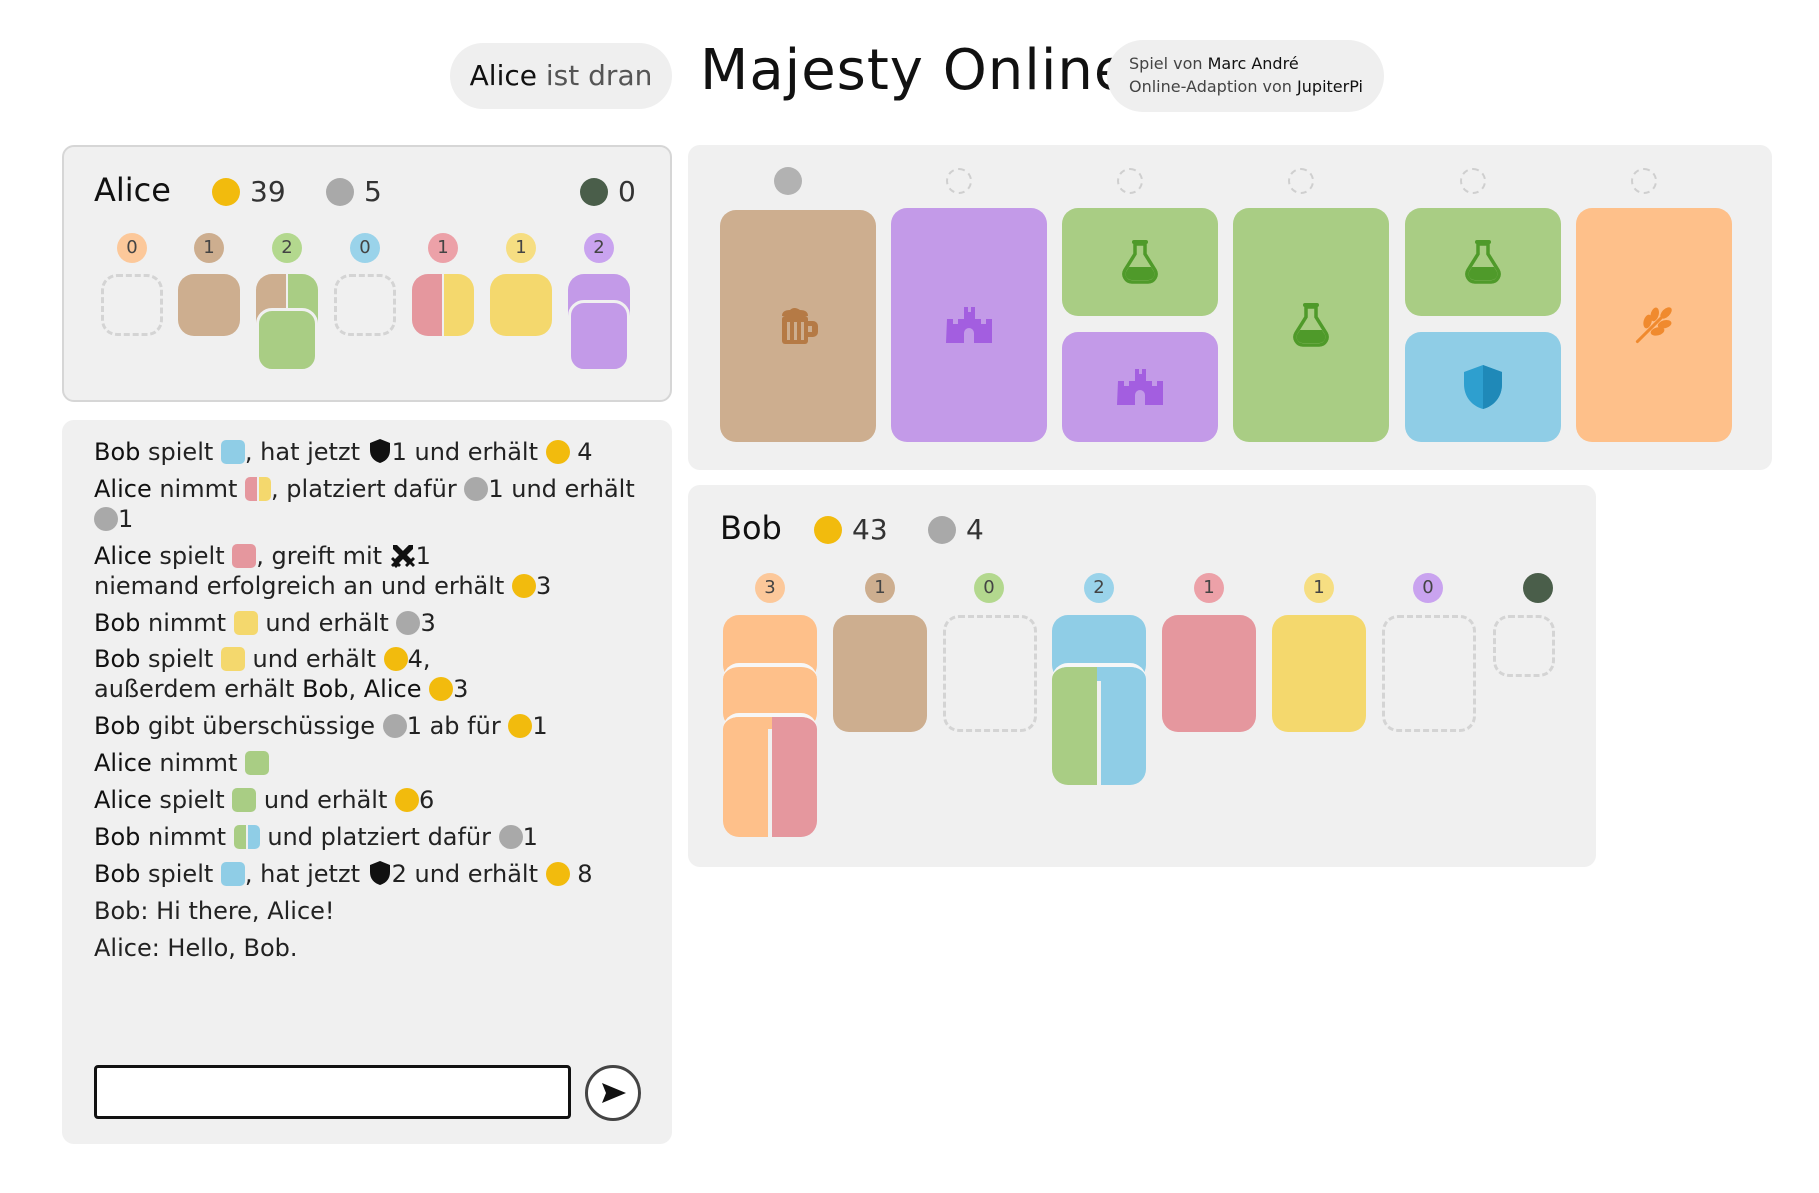  Describe the element at coordinates (323, 586) in the screenshot. I see `log-entry-continued: niemand erfolgreich an und erhält 3` at that location.